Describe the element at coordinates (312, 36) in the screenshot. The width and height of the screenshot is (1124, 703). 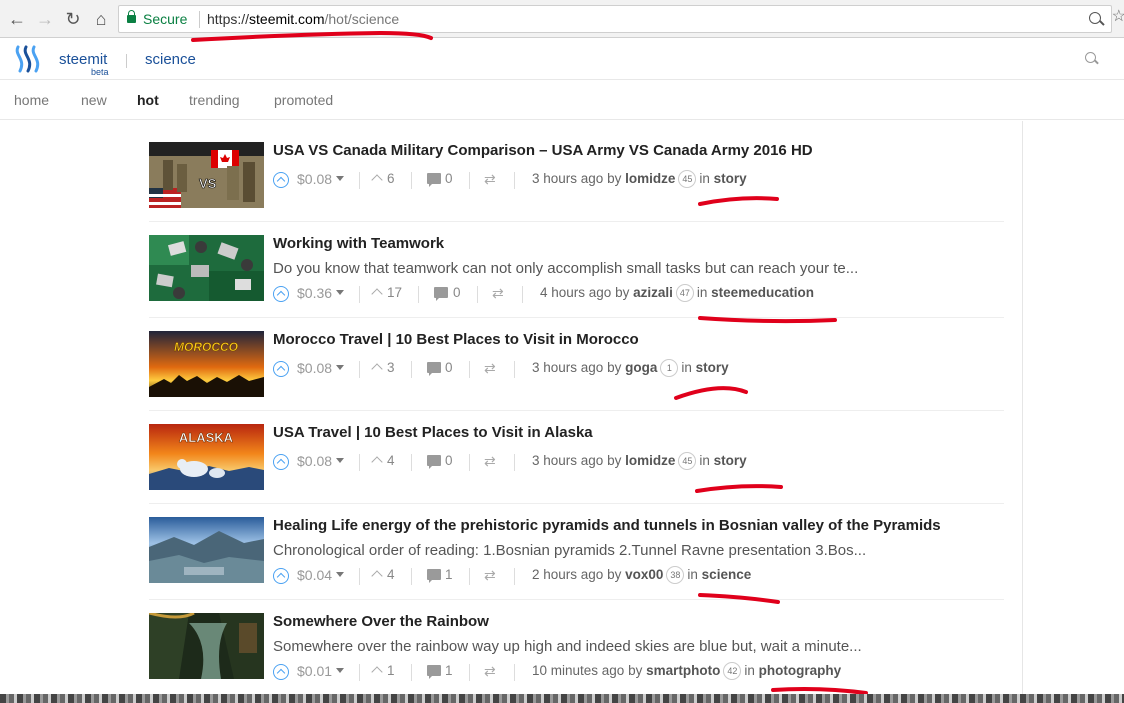
I see `annotation-url-underline` at that location.